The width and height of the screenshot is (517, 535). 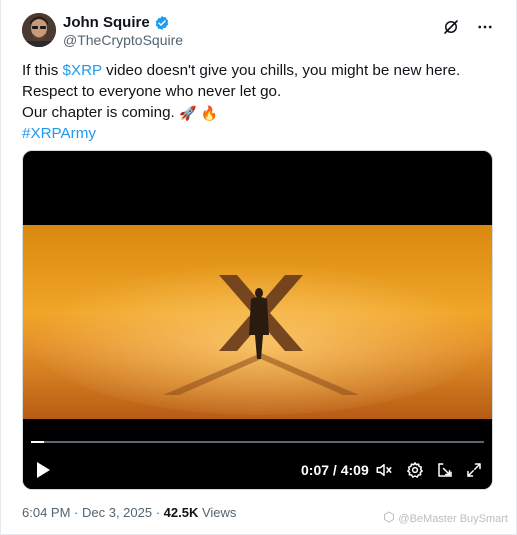 I want to click on verified-badge-icon, so click(x=162, y=23).